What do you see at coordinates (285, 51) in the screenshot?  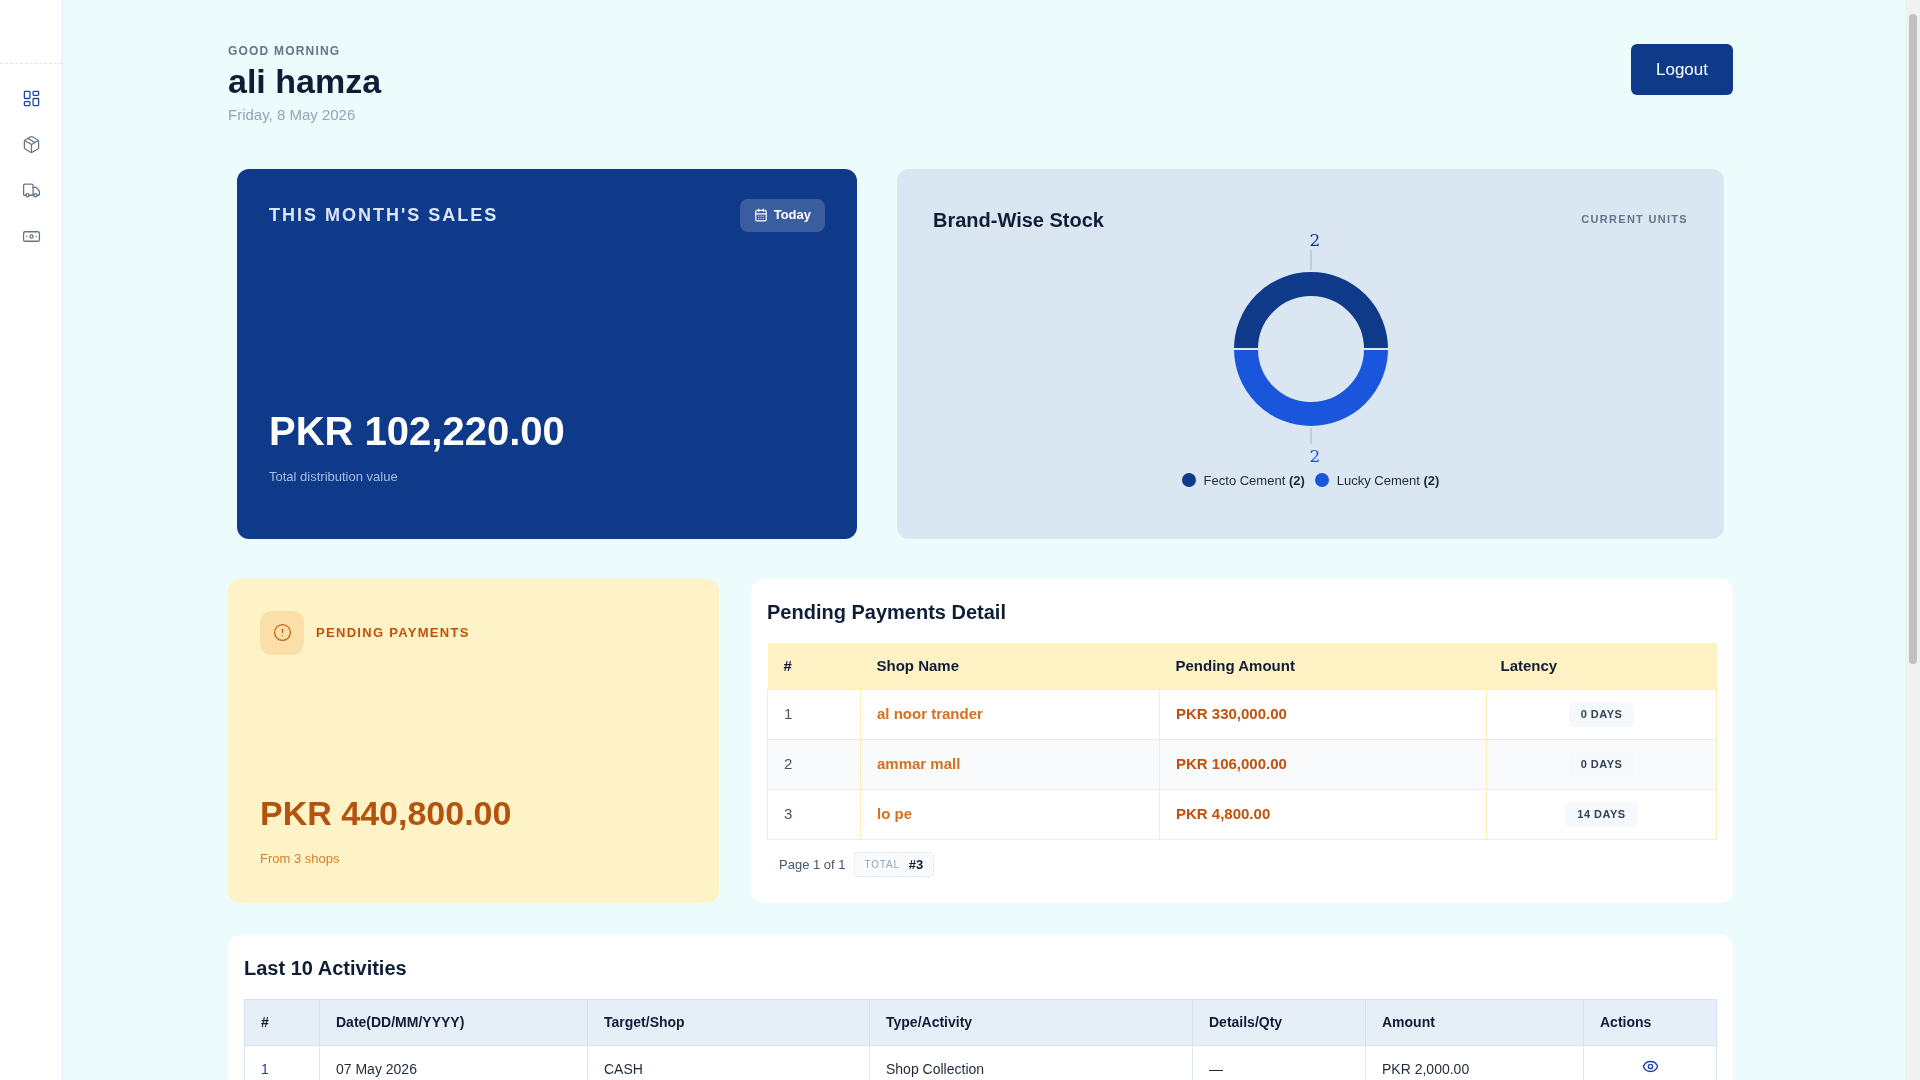 I see `greeting: GOOD MORNING` at bounding box center [285, 51].